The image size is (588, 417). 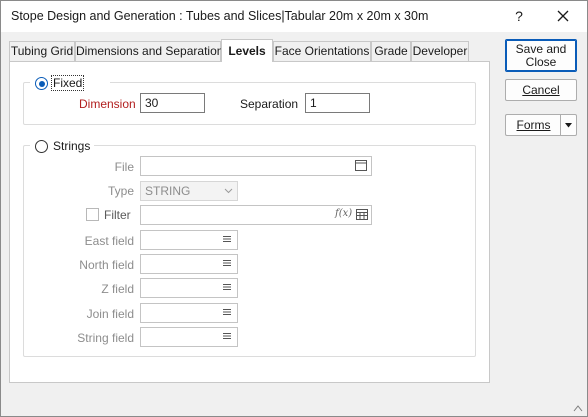 I want to click on tab-face-orientations: Face Orientations, so click(x=322, y=51).